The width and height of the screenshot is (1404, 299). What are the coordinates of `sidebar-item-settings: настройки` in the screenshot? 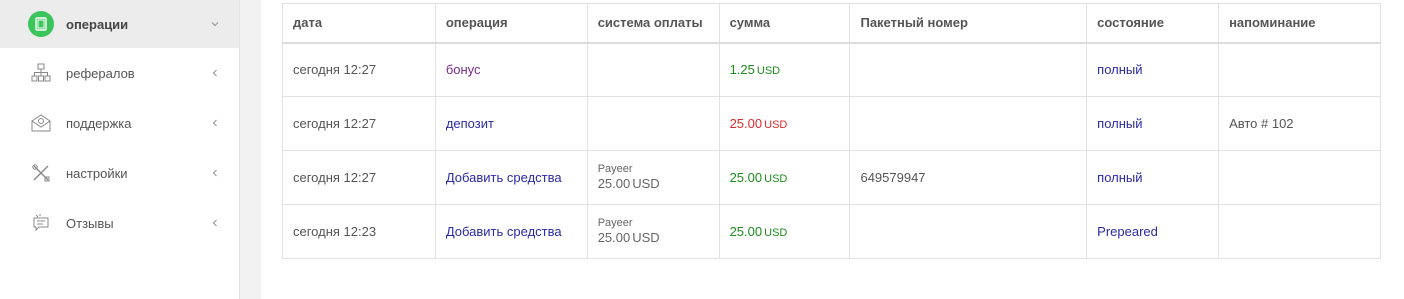 It's located at (119, 173).